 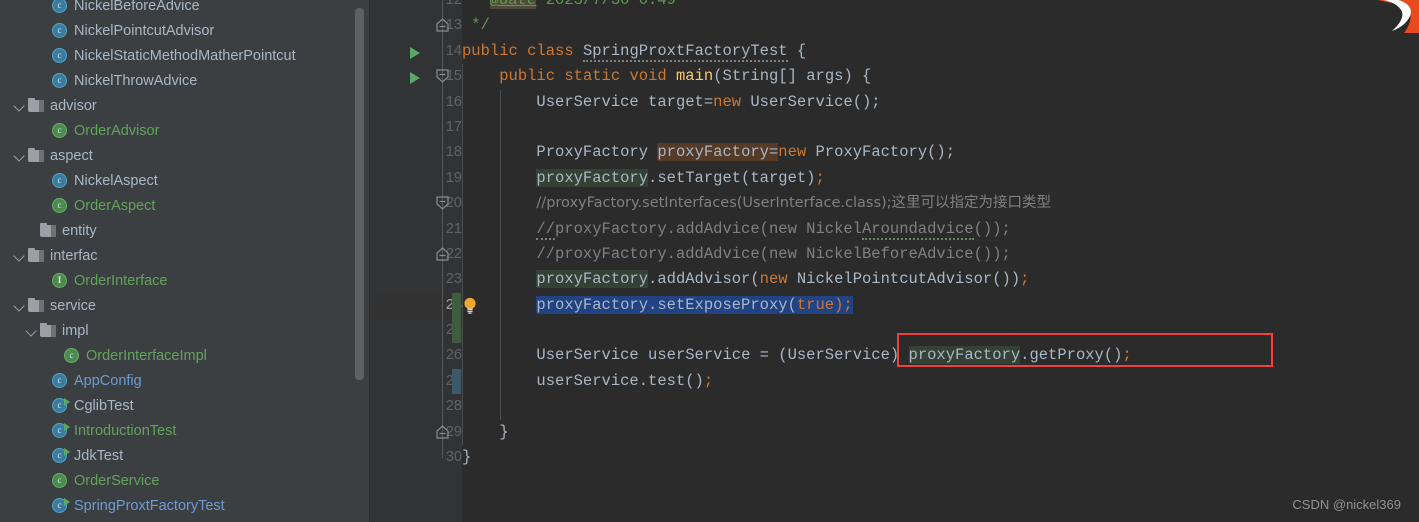 What do you see at coordinates (185, 55) in the screenshot?
I see `tree-item-label: NickelStaticMethodMatherPointcut` at bounding box center [185, 55].